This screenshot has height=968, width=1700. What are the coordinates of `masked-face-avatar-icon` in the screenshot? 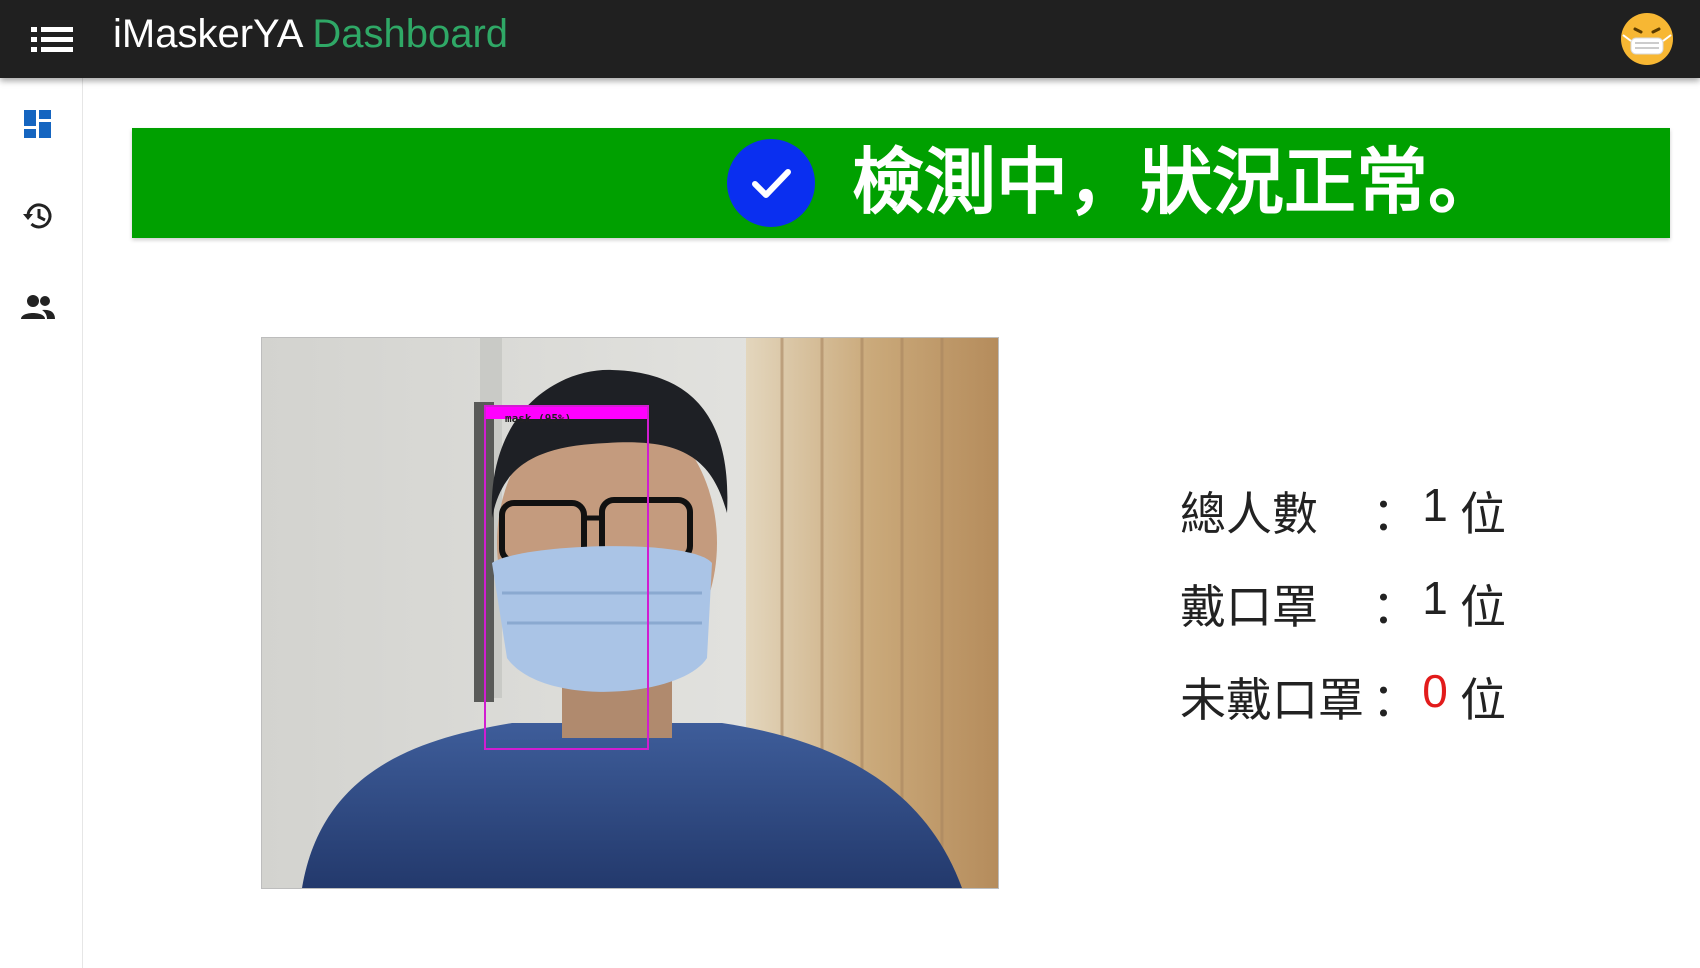 It's located at (1647, 39).